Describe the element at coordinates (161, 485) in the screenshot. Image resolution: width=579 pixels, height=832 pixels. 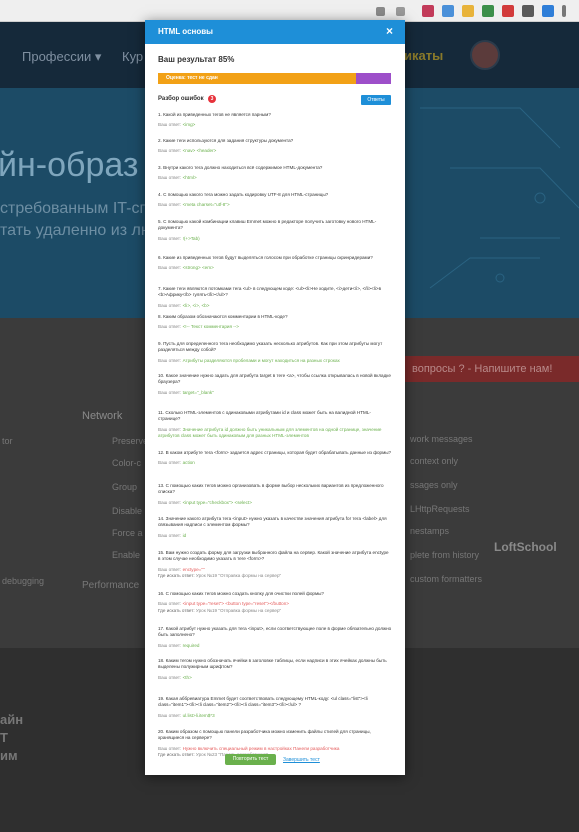
I see `question-number: 13.` at that location.